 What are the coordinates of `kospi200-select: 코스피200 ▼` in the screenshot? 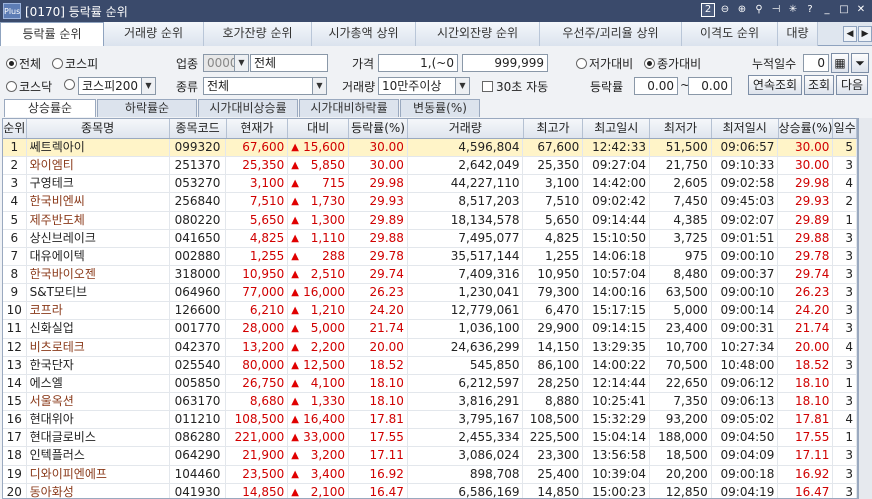 It's located at (117, 86).